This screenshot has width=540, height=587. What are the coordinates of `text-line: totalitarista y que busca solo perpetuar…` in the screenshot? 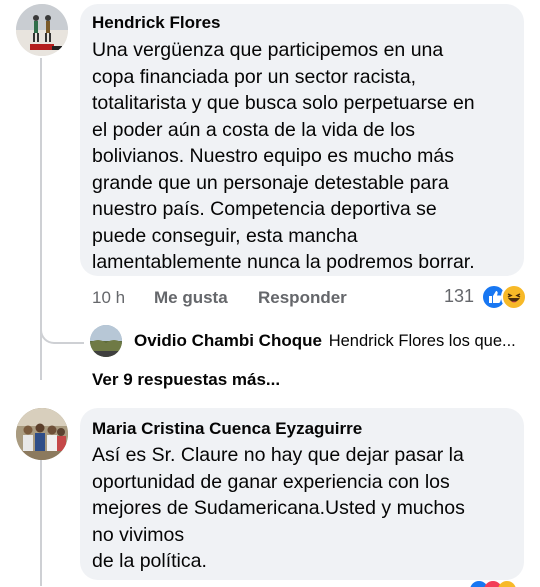 It's located at (283, 103).